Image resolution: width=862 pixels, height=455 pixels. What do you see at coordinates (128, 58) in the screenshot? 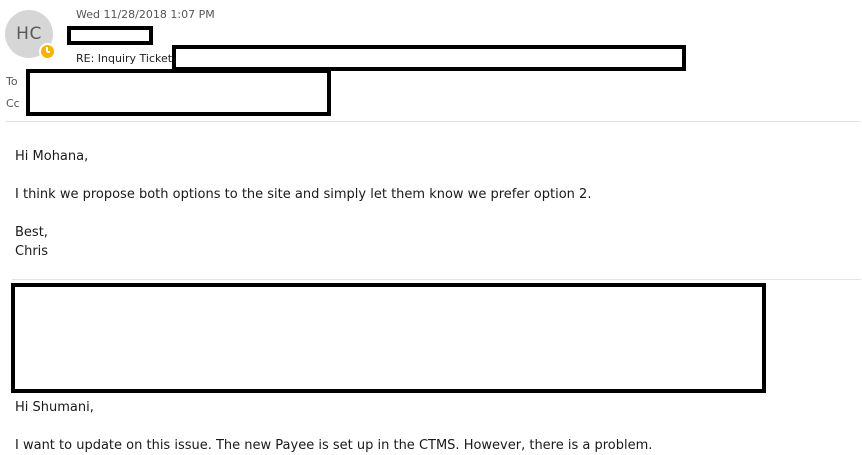
I see `message-subject: RE: Inquiry Ticket -` at bounding box center [128, 58].